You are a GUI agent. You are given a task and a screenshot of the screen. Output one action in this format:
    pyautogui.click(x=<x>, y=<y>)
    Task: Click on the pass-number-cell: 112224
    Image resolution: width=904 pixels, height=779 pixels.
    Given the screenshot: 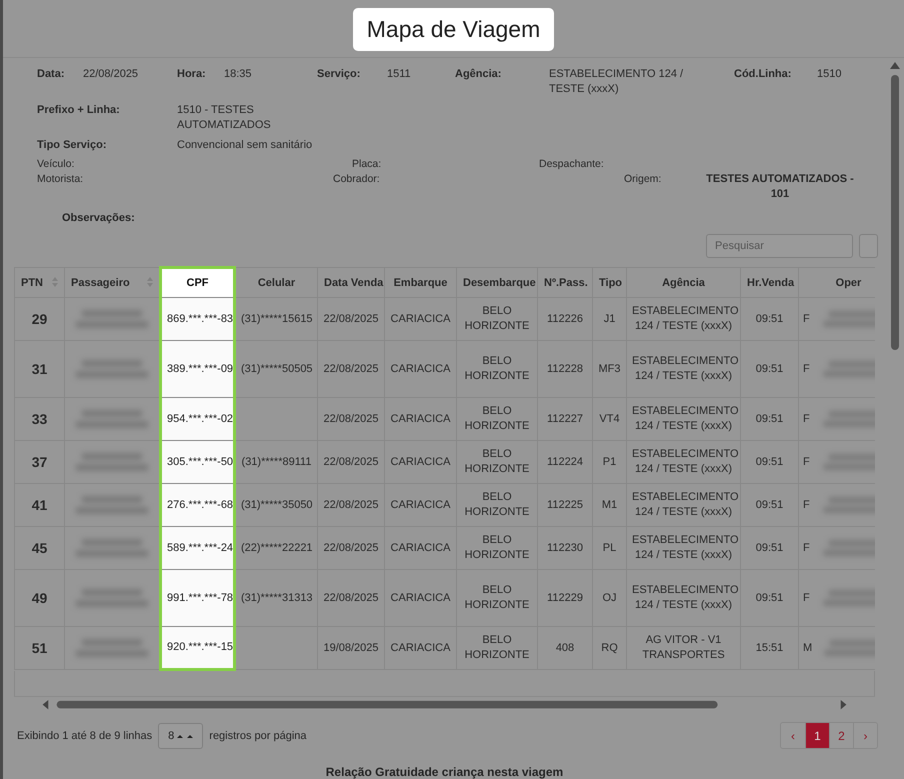 What is the action you would take?
    pyautogui.click(x=565, y=462)
    